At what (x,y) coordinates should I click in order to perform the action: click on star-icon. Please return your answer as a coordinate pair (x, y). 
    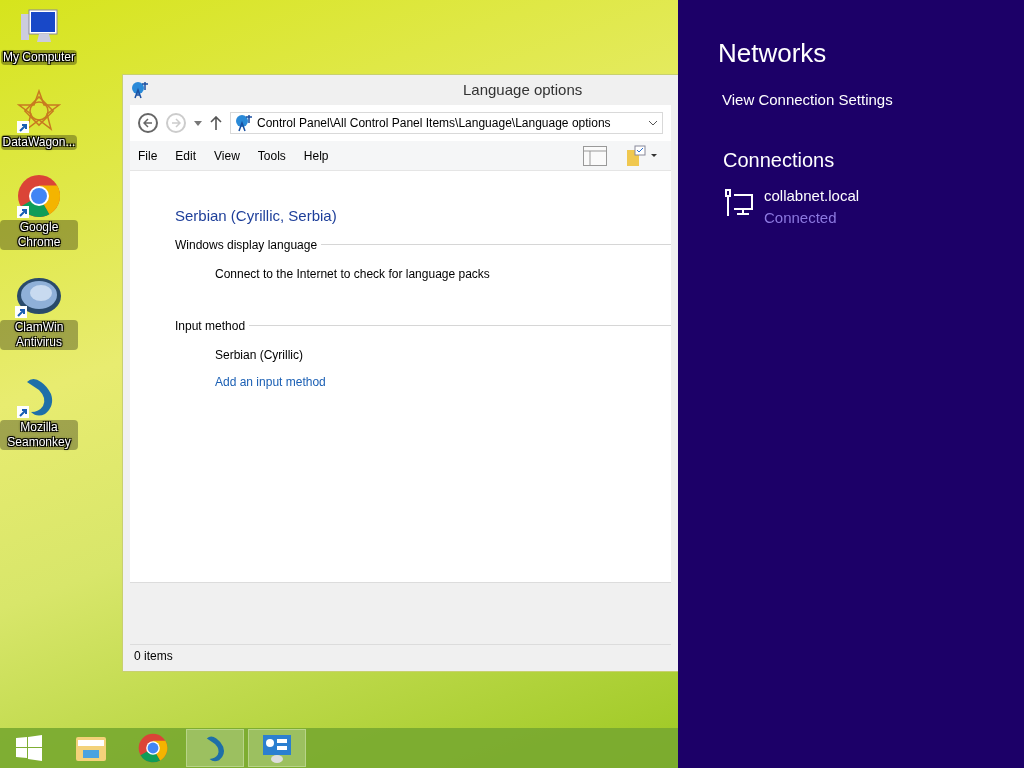
    Looking at the image, I should click on (39, 111).